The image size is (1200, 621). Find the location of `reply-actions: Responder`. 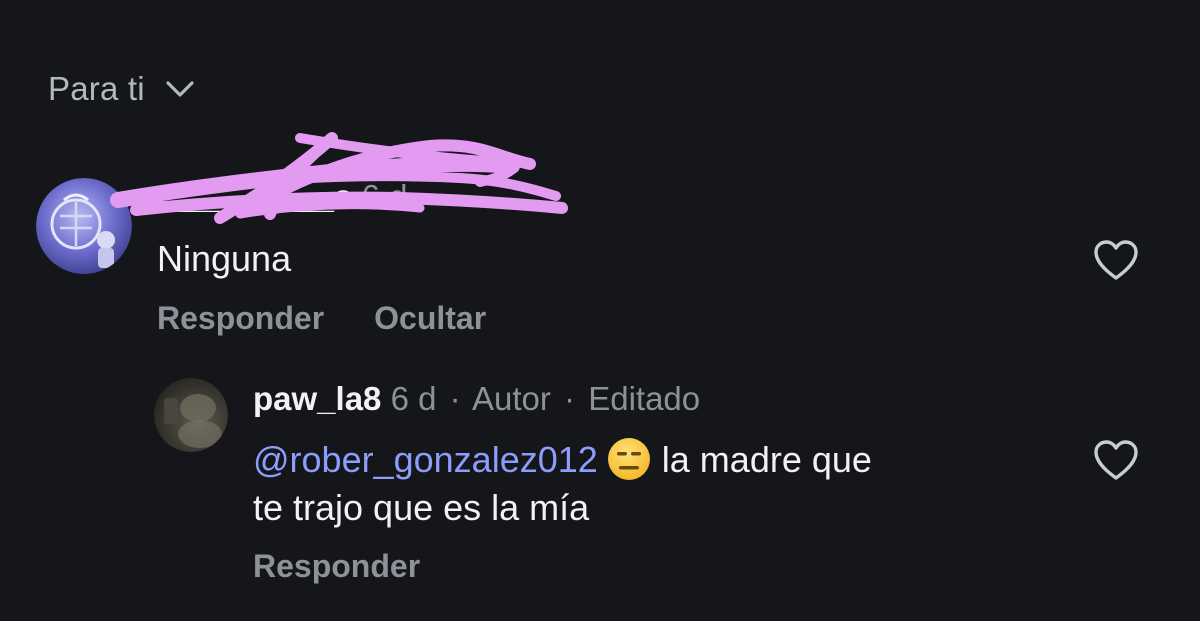

reply-actions: Responder is located at coordinates (336, 566).